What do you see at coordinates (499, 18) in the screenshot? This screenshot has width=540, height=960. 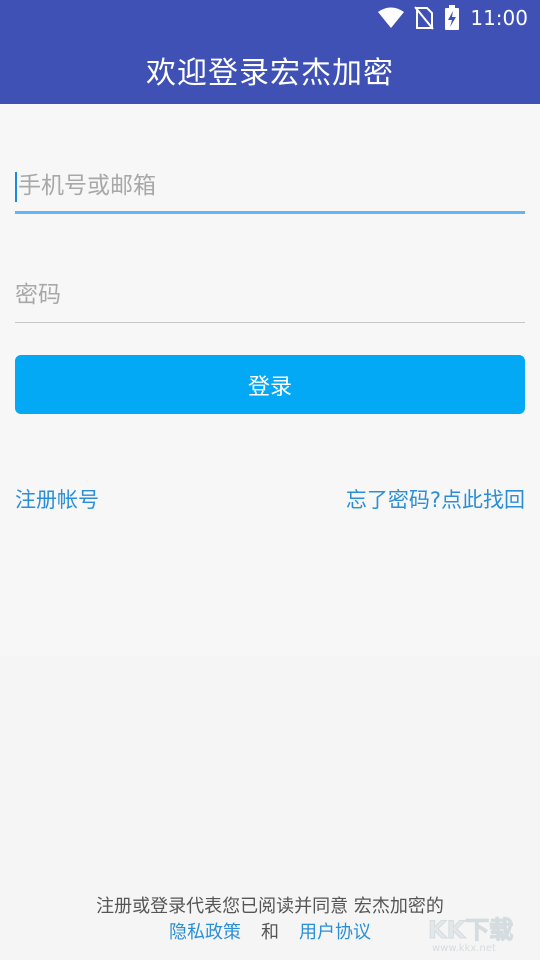 I see `status-time: 11:00` at bounding box center [499, 18].